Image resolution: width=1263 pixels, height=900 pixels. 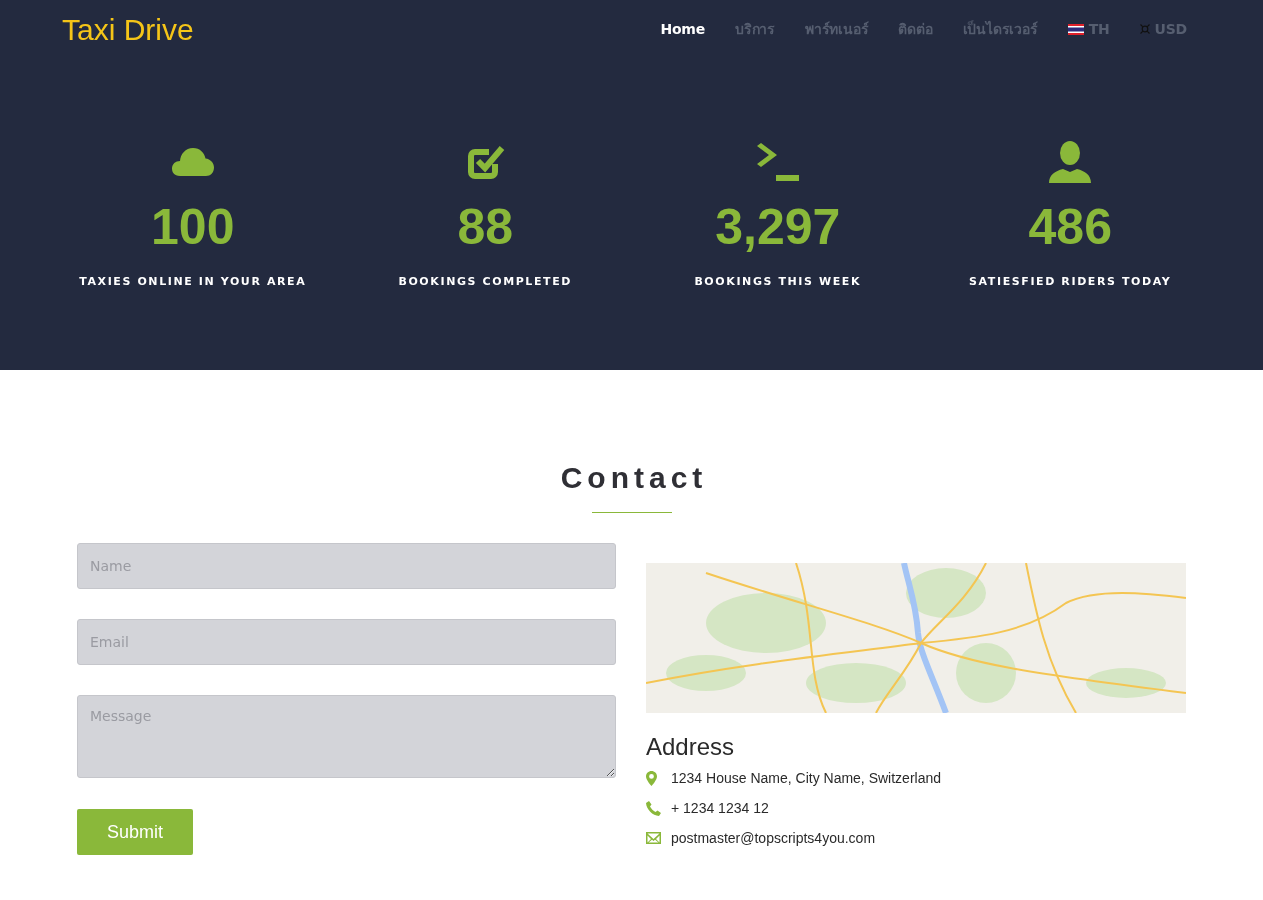 I want to click on stat-value: 486, so click(x=1070, y=227).